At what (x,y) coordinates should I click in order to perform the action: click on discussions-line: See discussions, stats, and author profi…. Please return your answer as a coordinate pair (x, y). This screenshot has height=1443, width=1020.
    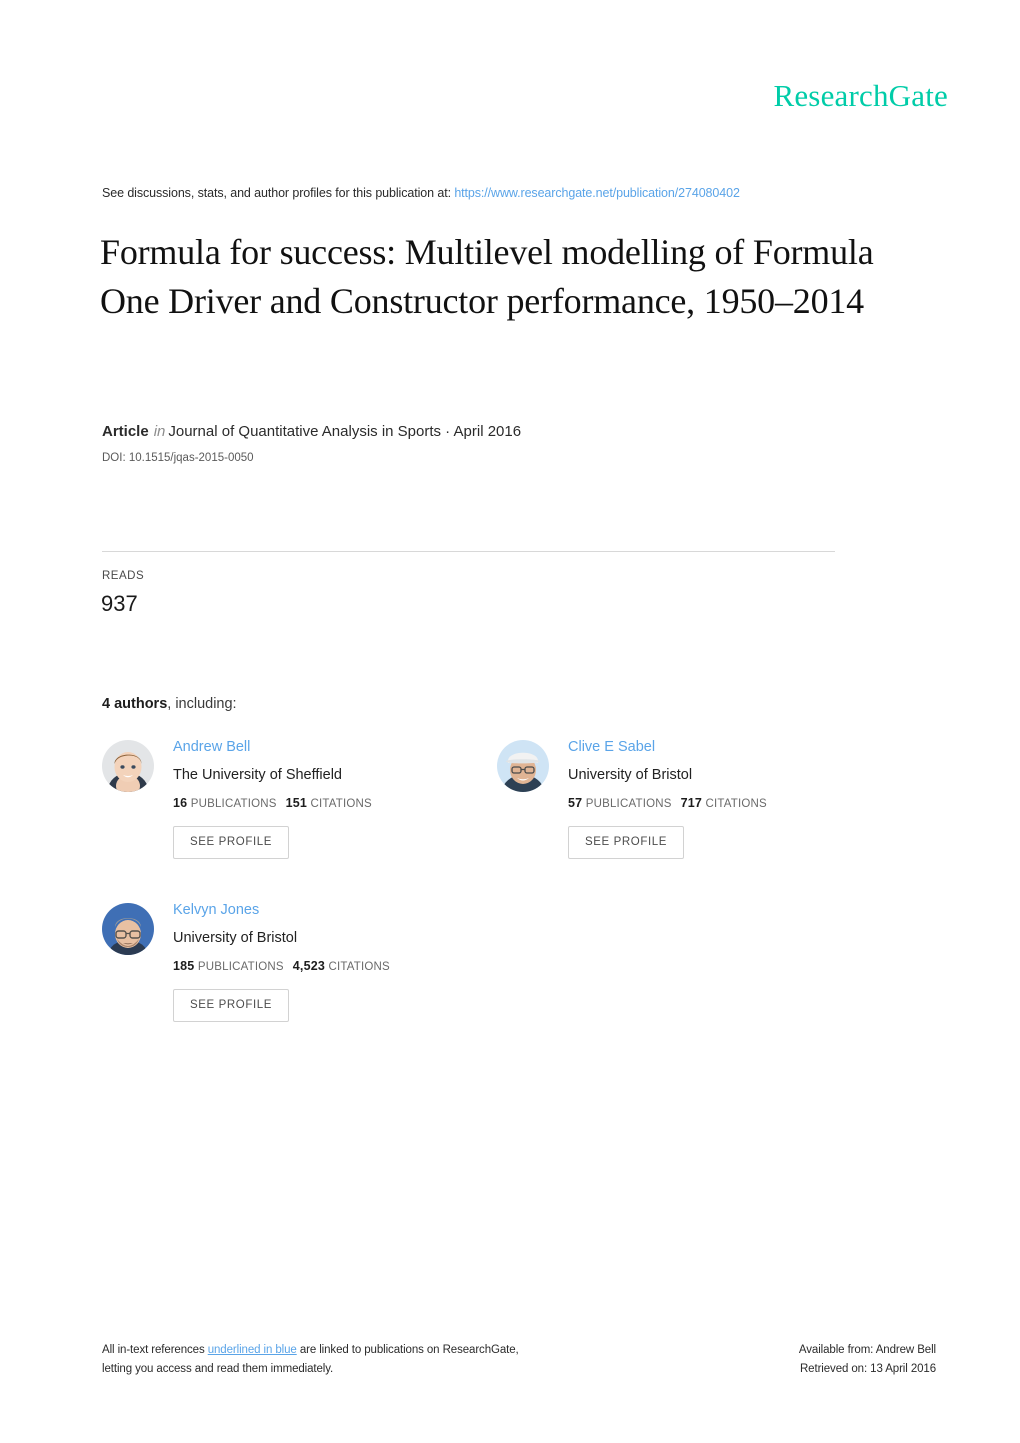
    Looking at the image, I should click on (421, 193).